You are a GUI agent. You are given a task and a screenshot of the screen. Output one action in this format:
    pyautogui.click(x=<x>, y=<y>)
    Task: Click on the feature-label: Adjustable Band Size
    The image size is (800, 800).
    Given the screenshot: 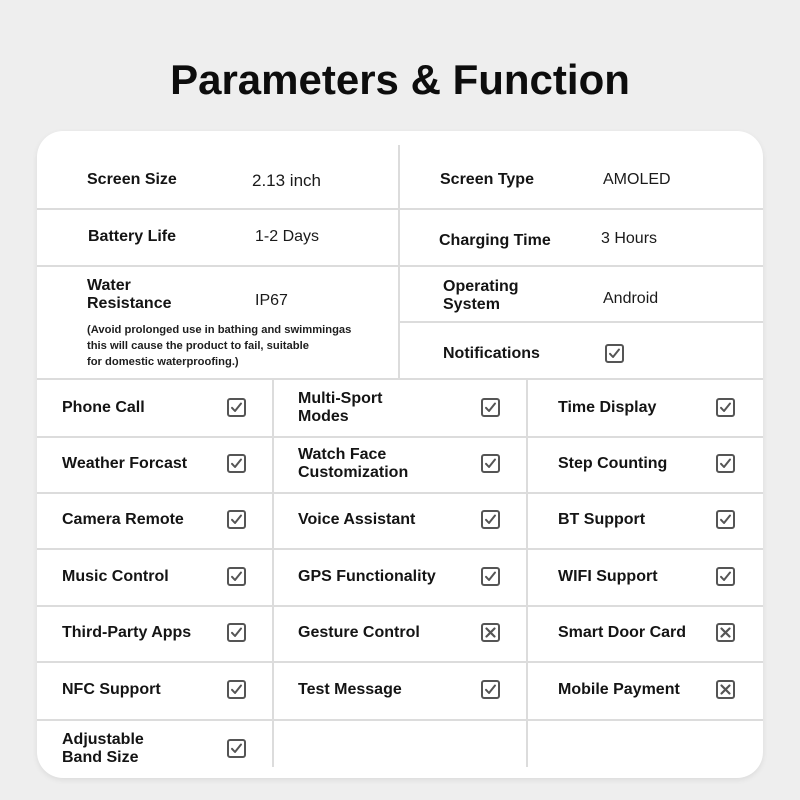 What is the action you would take?
    pyautogui.click(x=103, y=748)
    